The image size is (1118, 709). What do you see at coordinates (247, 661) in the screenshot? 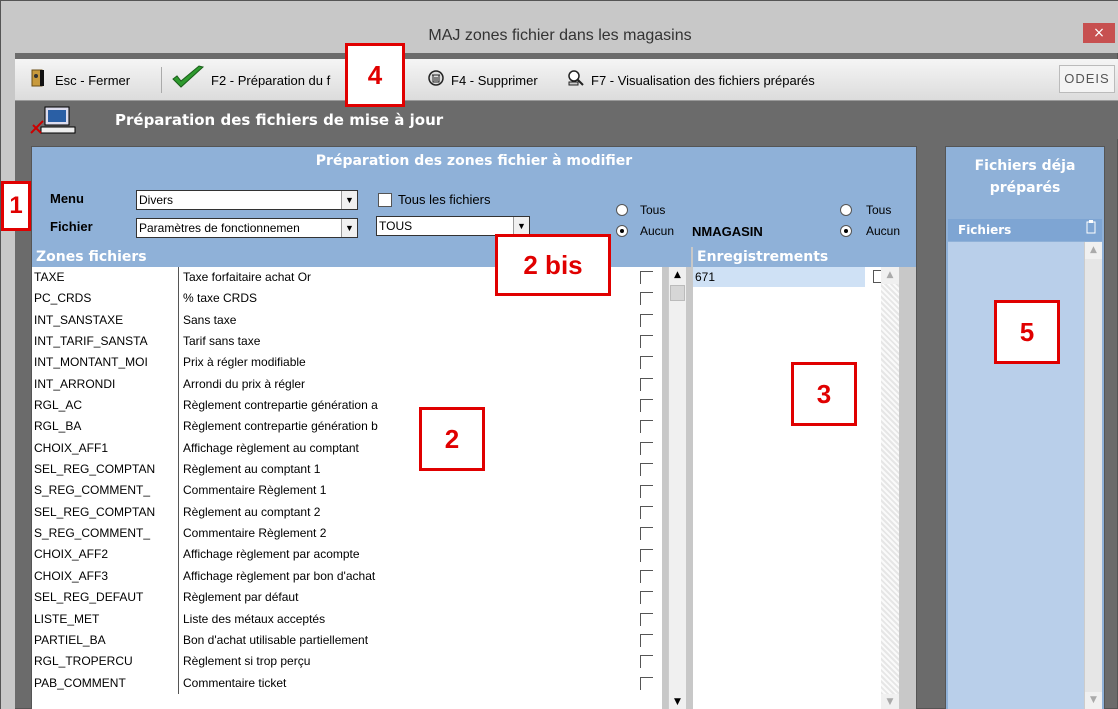
I see `zone-description: Règlement si trop perçu` at bounding box center [247, 661].